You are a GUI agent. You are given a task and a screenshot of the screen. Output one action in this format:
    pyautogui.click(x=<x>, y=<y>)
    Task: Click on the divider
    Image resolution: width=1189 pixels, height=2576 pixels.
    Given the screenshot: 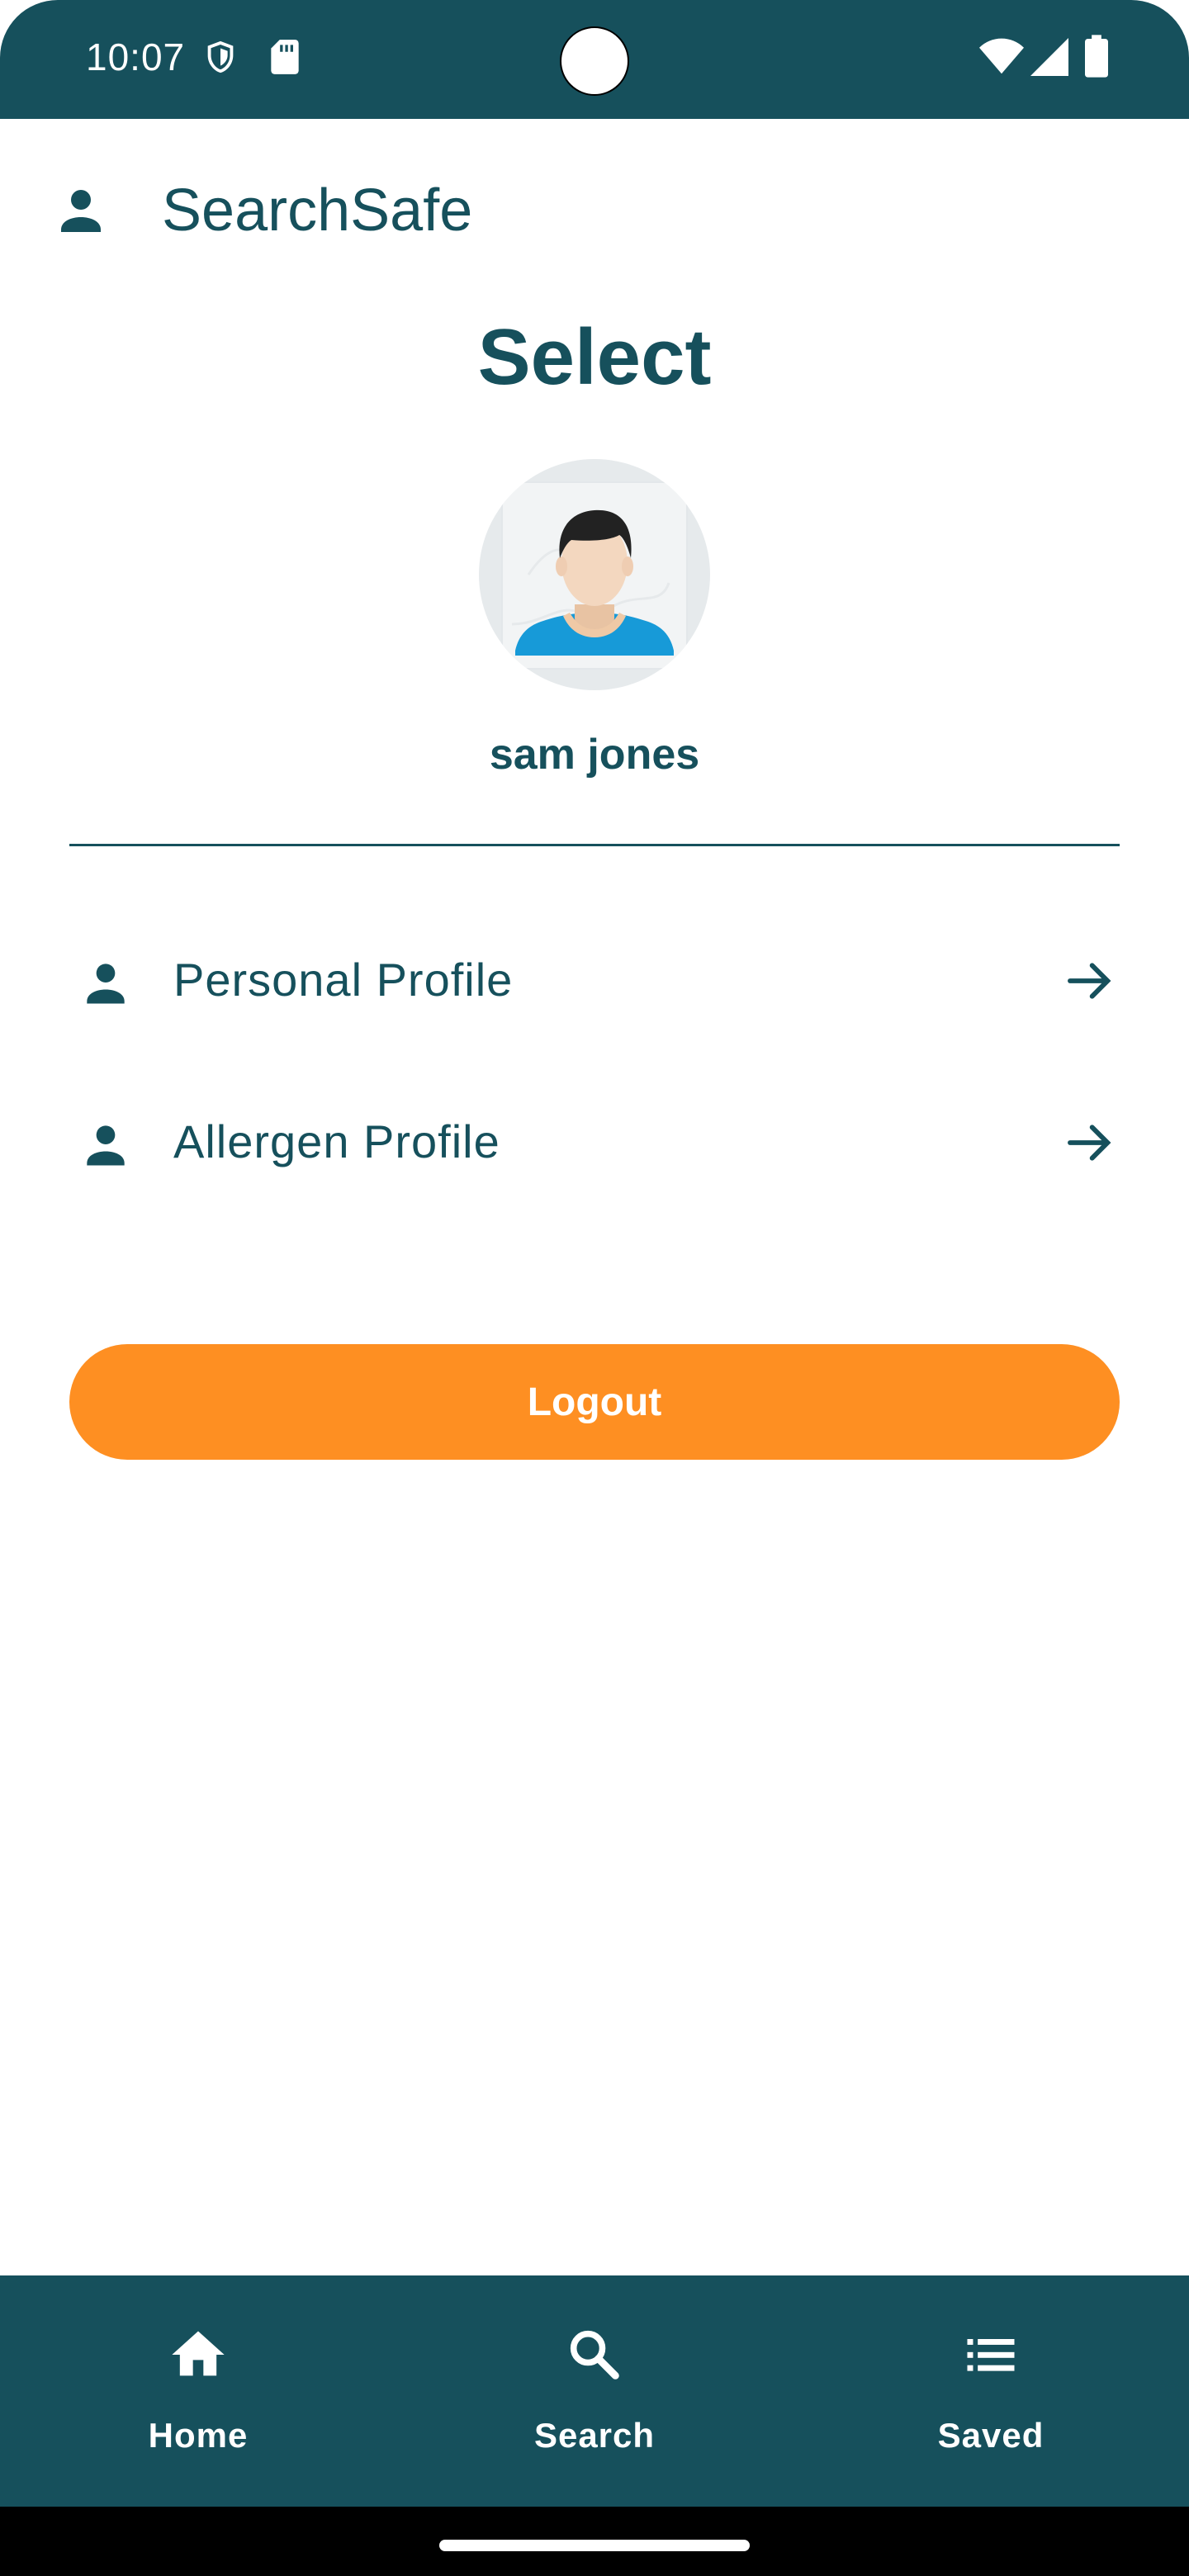 What is the action you would take?
    pyautogui.click(x=594, y=845)
    